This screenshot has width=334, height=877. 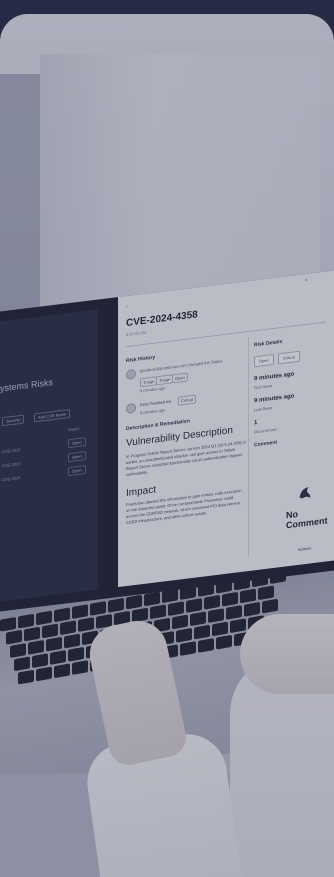 What do you see at coordinates (167, 7) in the screenshot?
I see `frame-top-band` at bounding box center [167, 7].